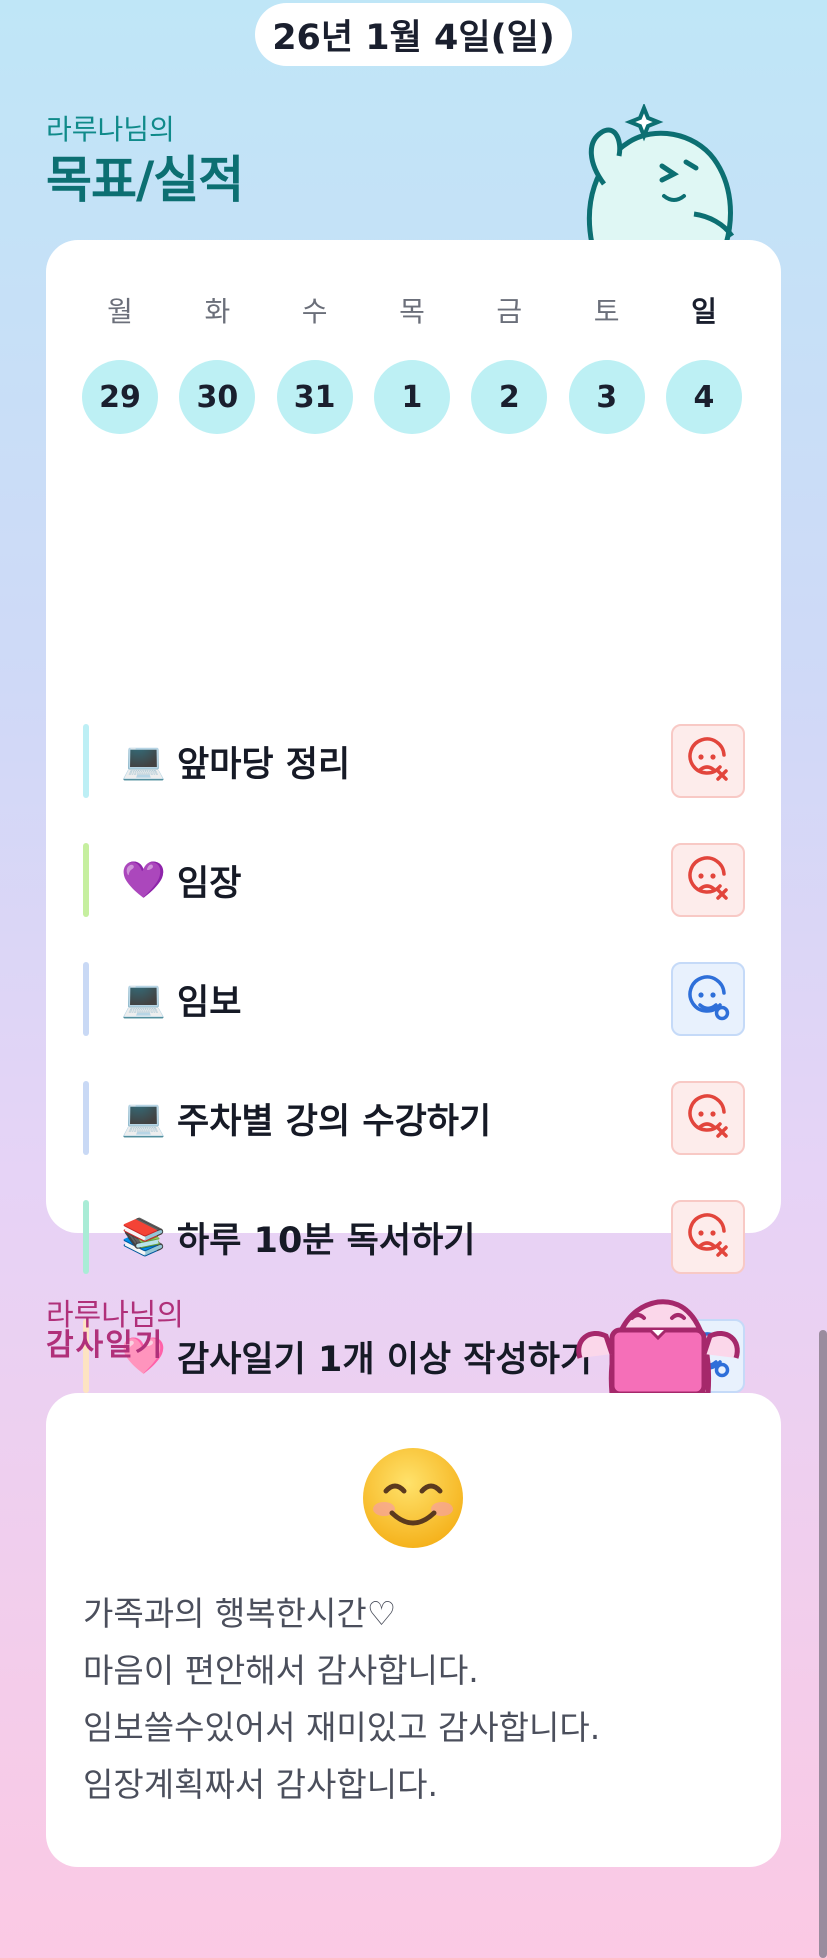  I want to click on weekday-label: 금, so click(509, 311).